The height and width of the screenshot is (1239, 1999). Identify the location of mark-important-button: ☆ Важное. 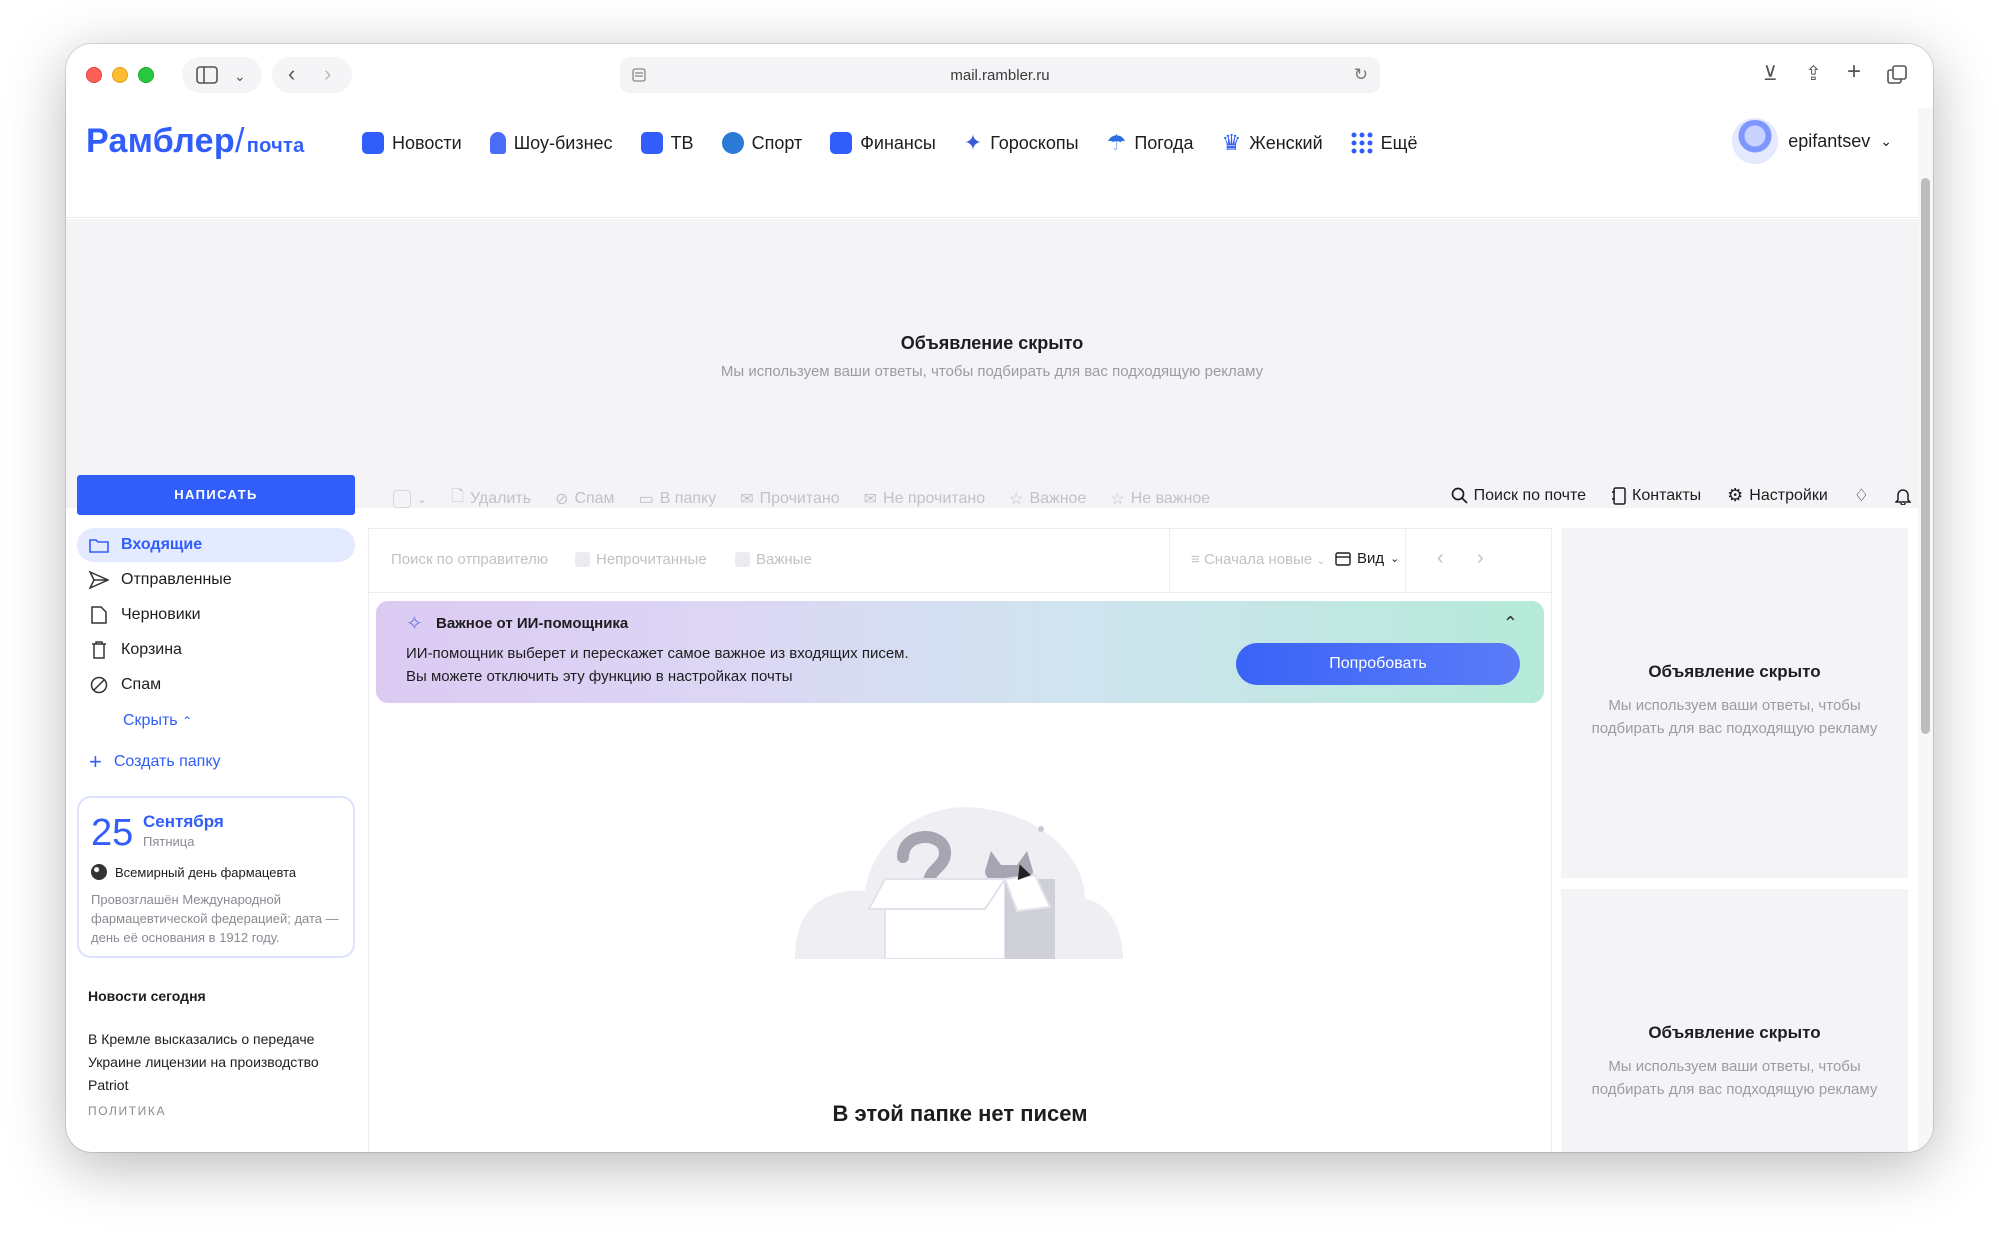
(1047, 499).